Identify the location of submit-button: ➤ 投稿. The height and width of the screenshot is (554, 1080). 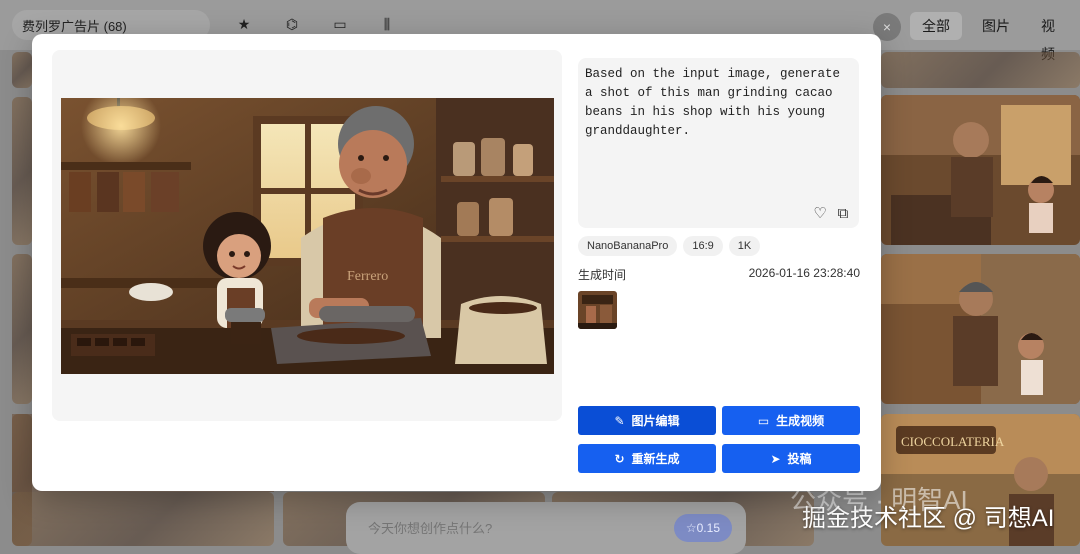
(791, 458).